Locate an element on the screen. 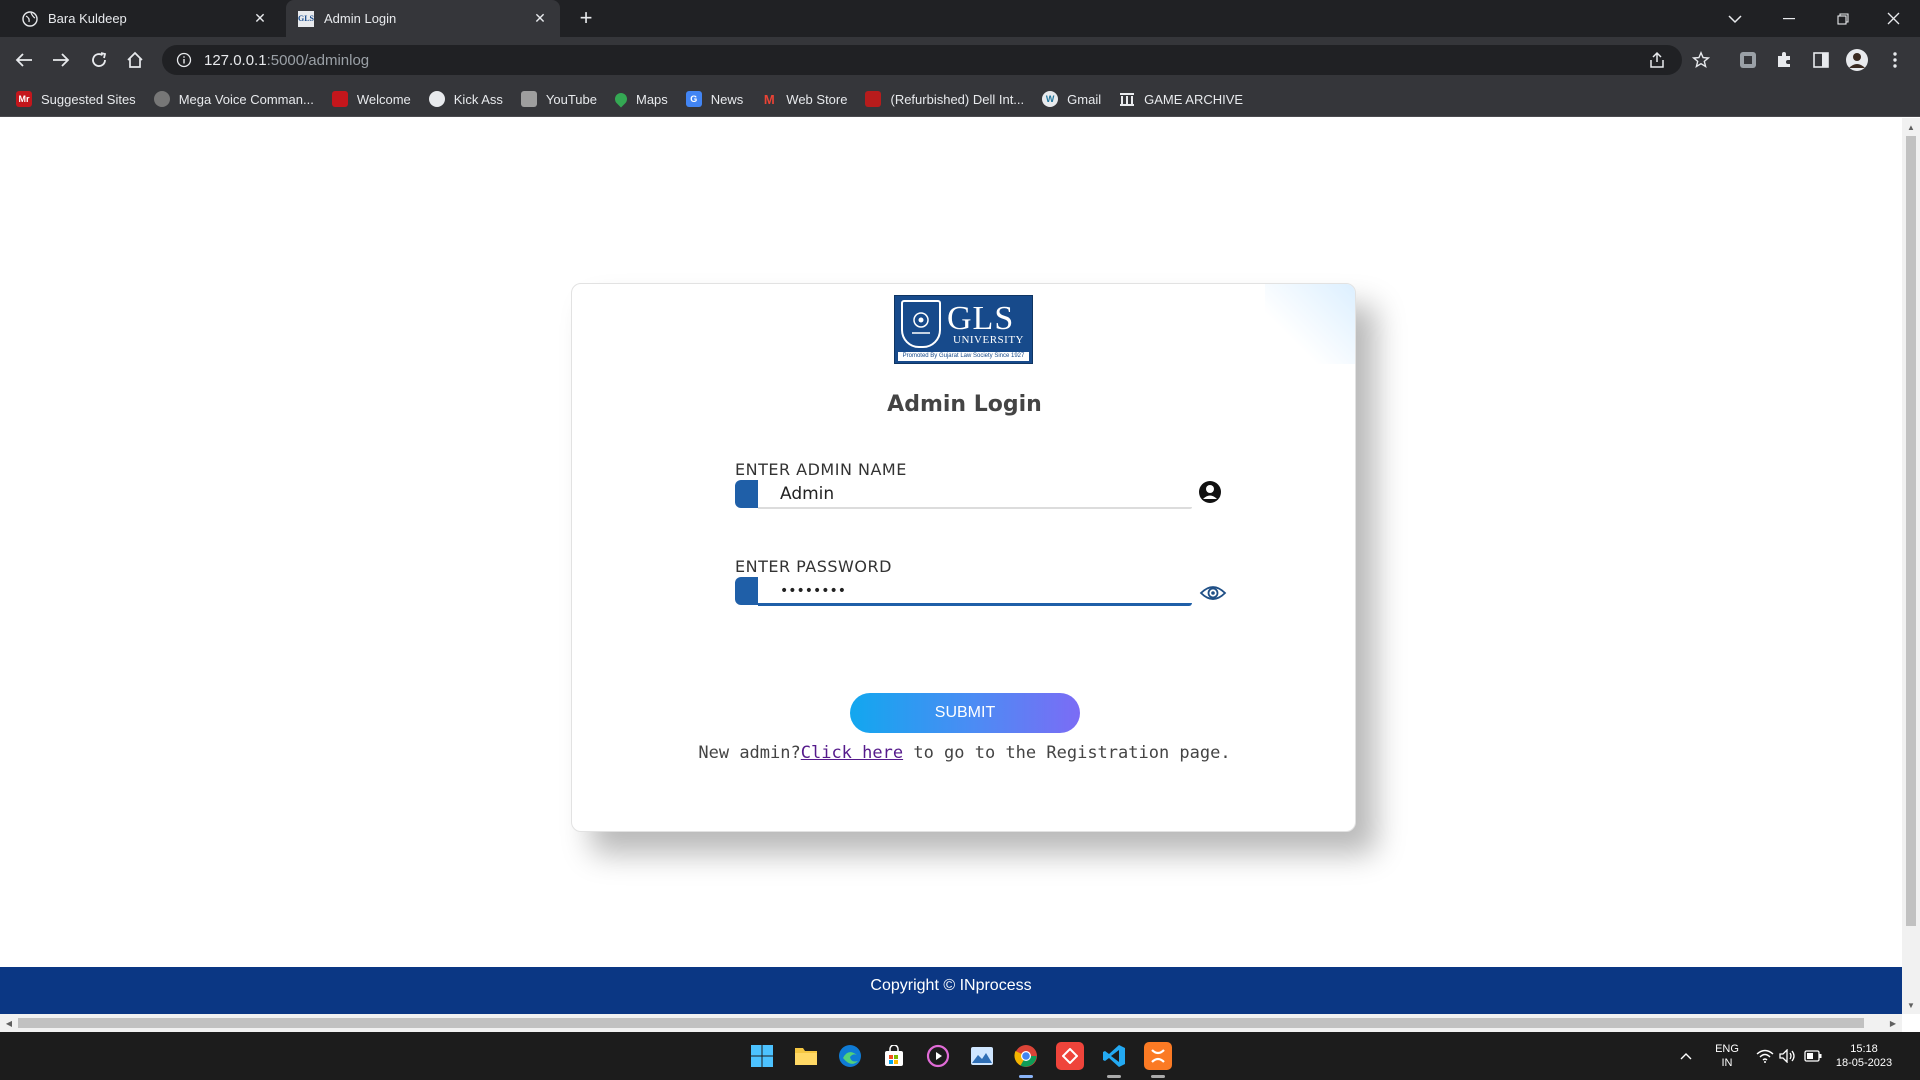  horizontal-scrollbar: ◀ ▶ is located at coordinates (951, 1023).